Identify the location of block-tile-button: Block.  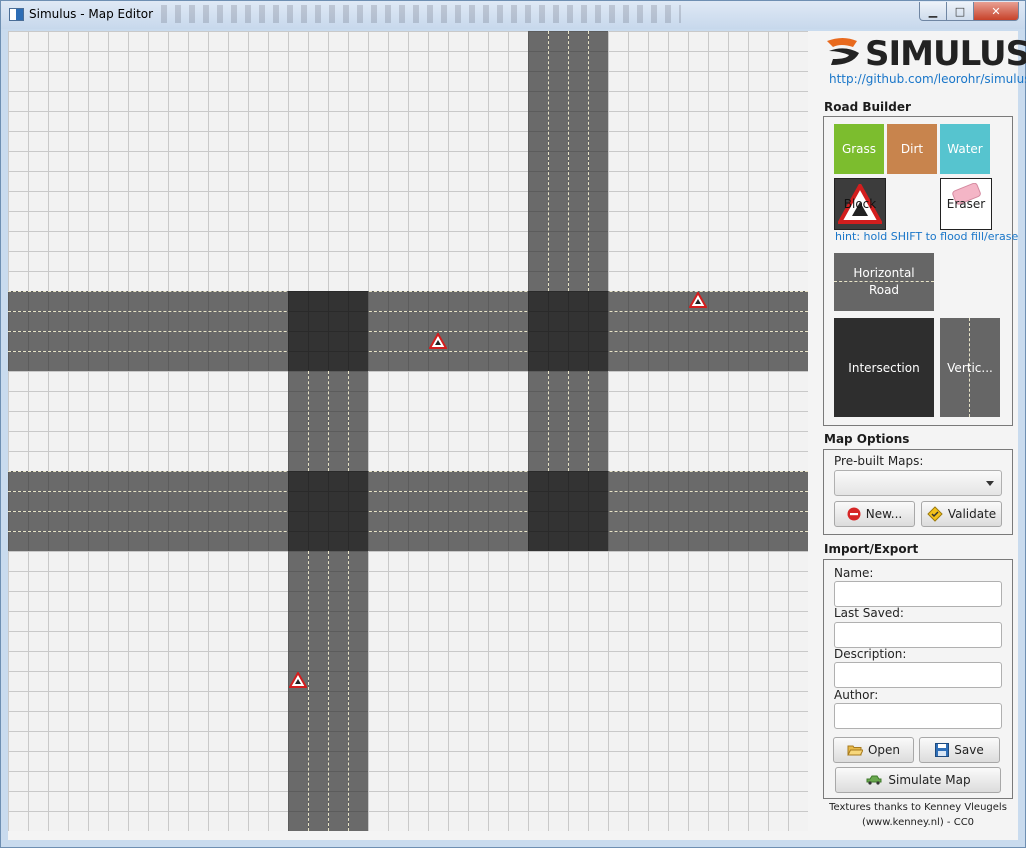
(860, 204).